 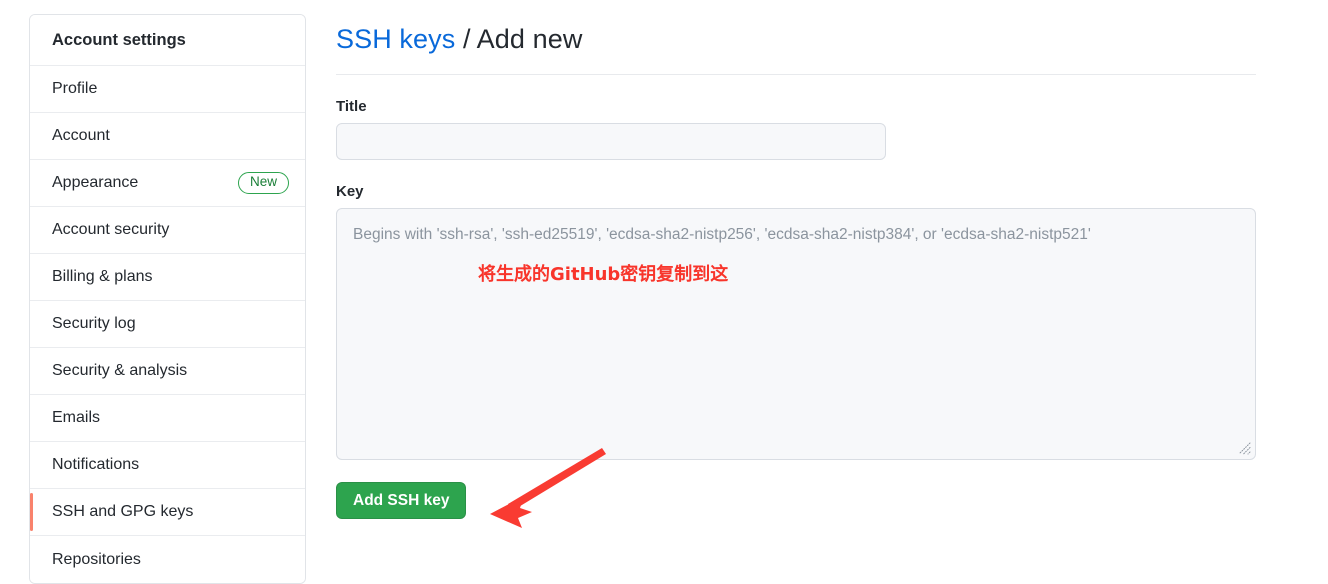 What do you see at coordinates (111, 229) in the screenshot?
I see `sidebar-item-label: Account security` at bounding box center [111, 229].